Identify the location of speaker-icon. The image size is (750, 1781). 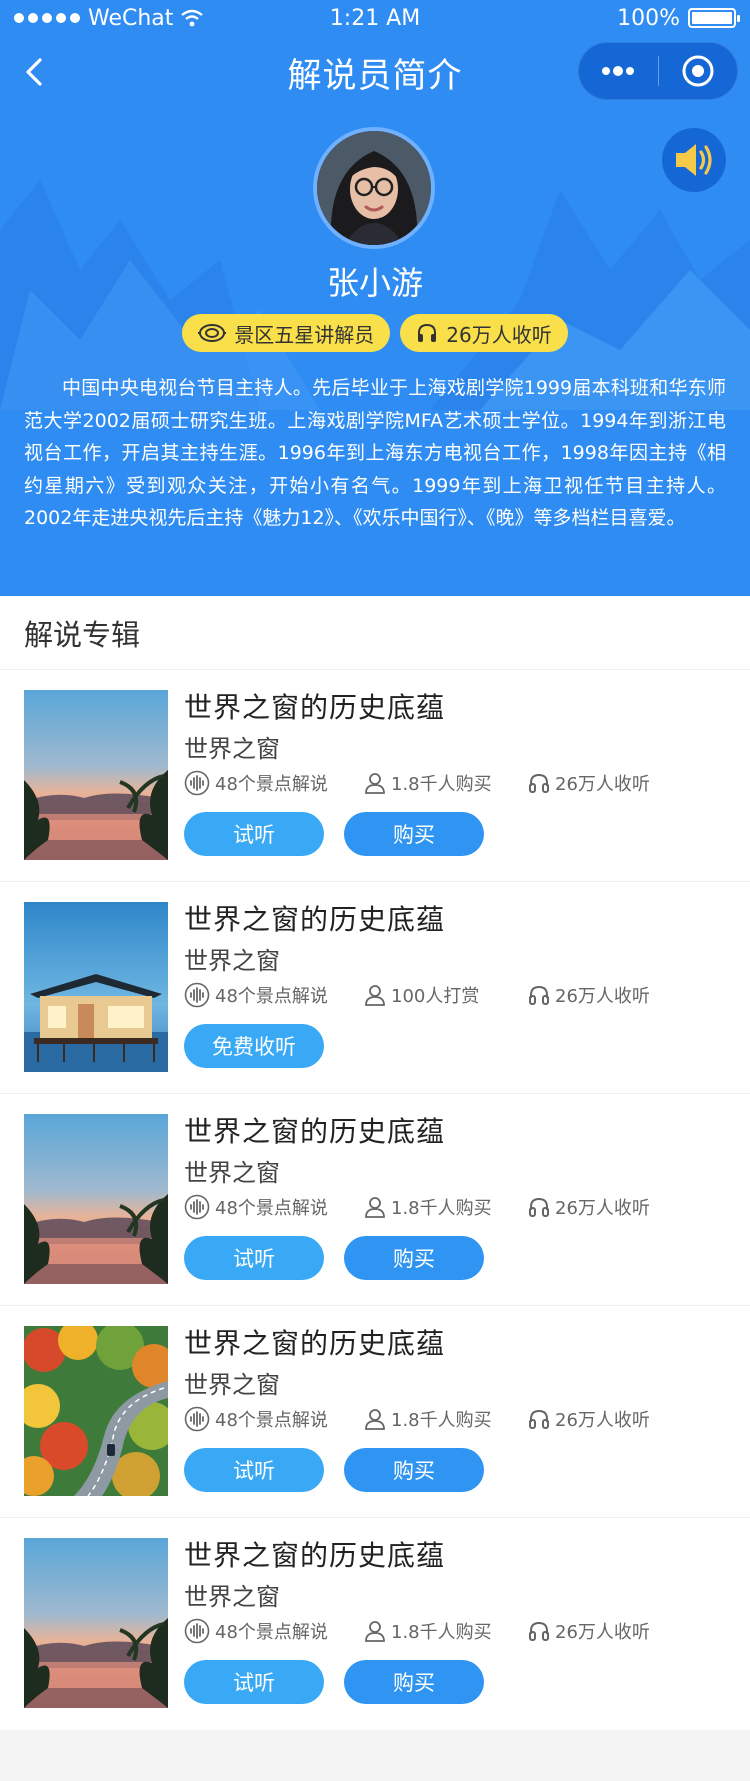
(694, 160).